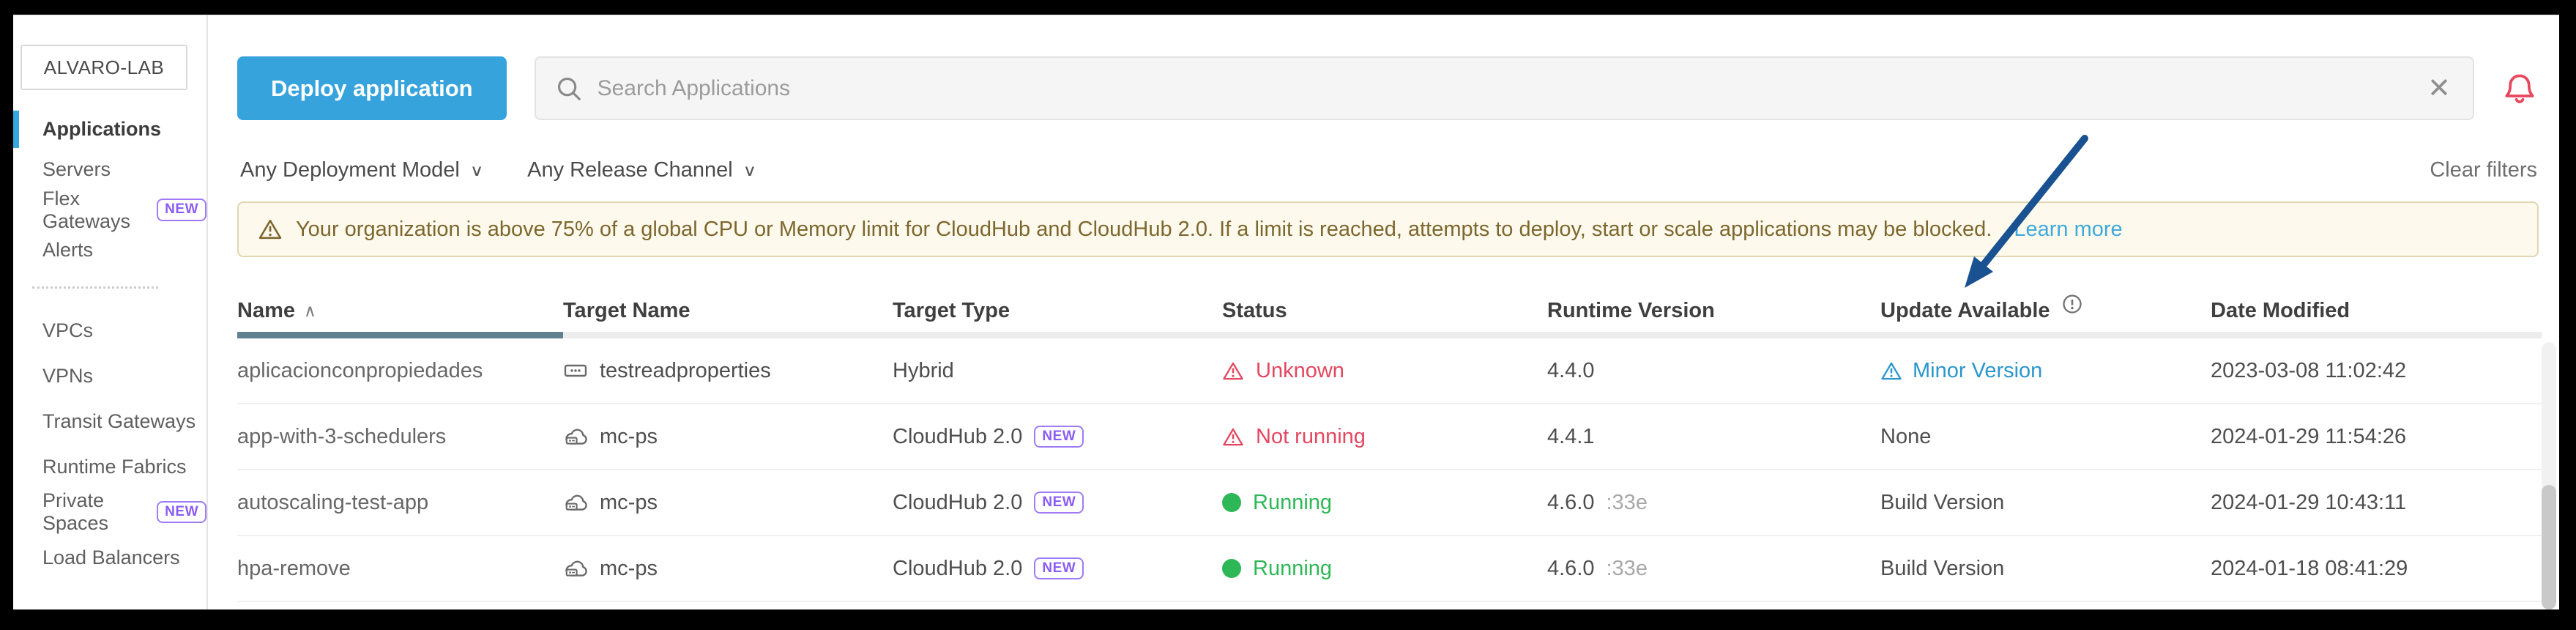  Describe the element at coordinates (2045, 437) in the screenshot. I see `update-available-cell: None` at that location.